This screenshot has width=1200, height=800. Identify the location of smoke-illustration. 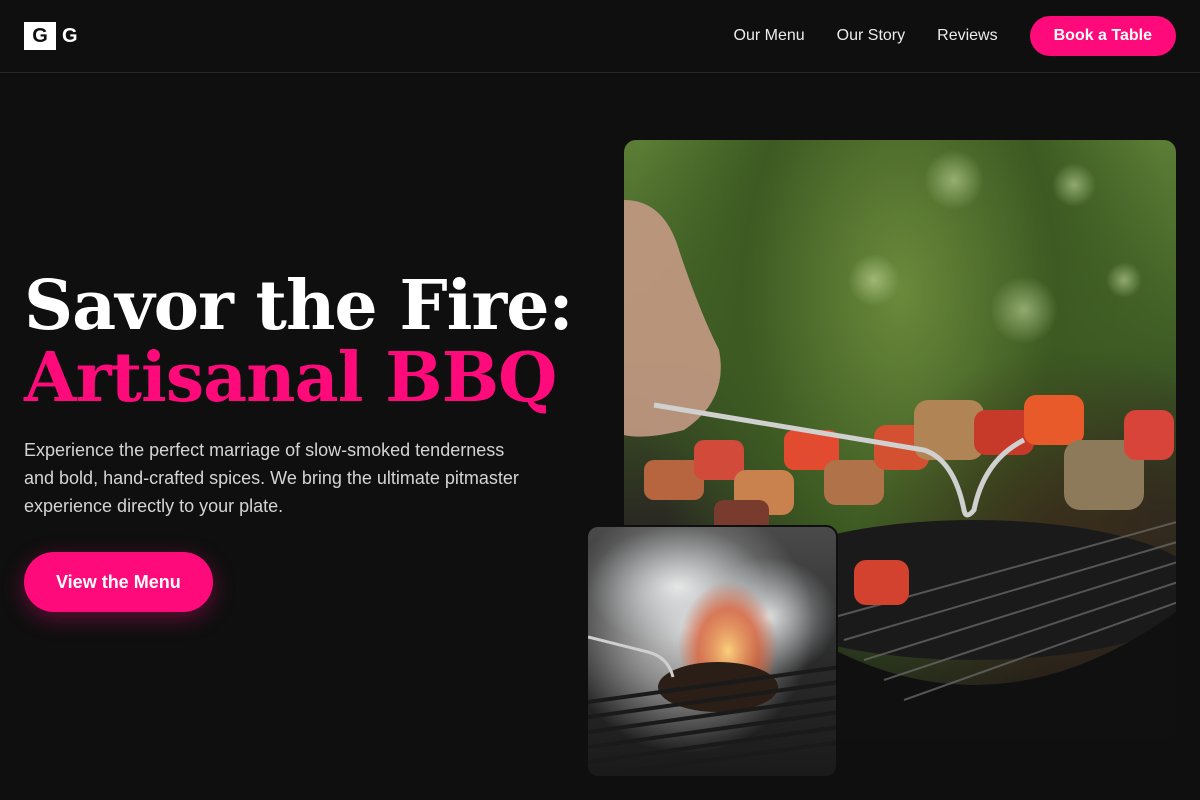
(712, 651).